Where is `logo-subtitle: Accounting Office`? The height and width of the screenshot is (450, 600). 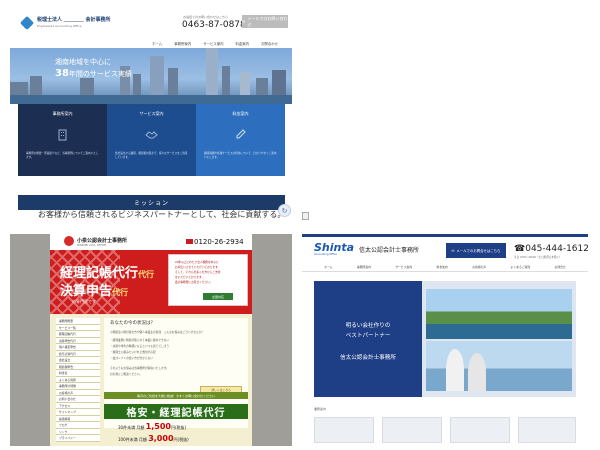 logo-subtitle: Accounting Office is located at coordinates (325, 254).